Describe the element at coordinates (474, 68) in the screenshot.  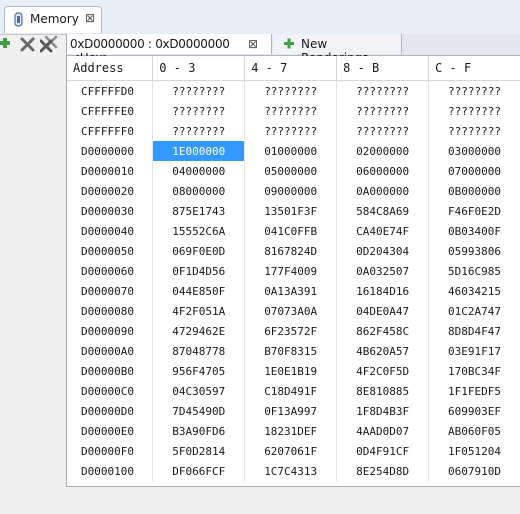
I see `column-header-c-f: C - F` at that location.